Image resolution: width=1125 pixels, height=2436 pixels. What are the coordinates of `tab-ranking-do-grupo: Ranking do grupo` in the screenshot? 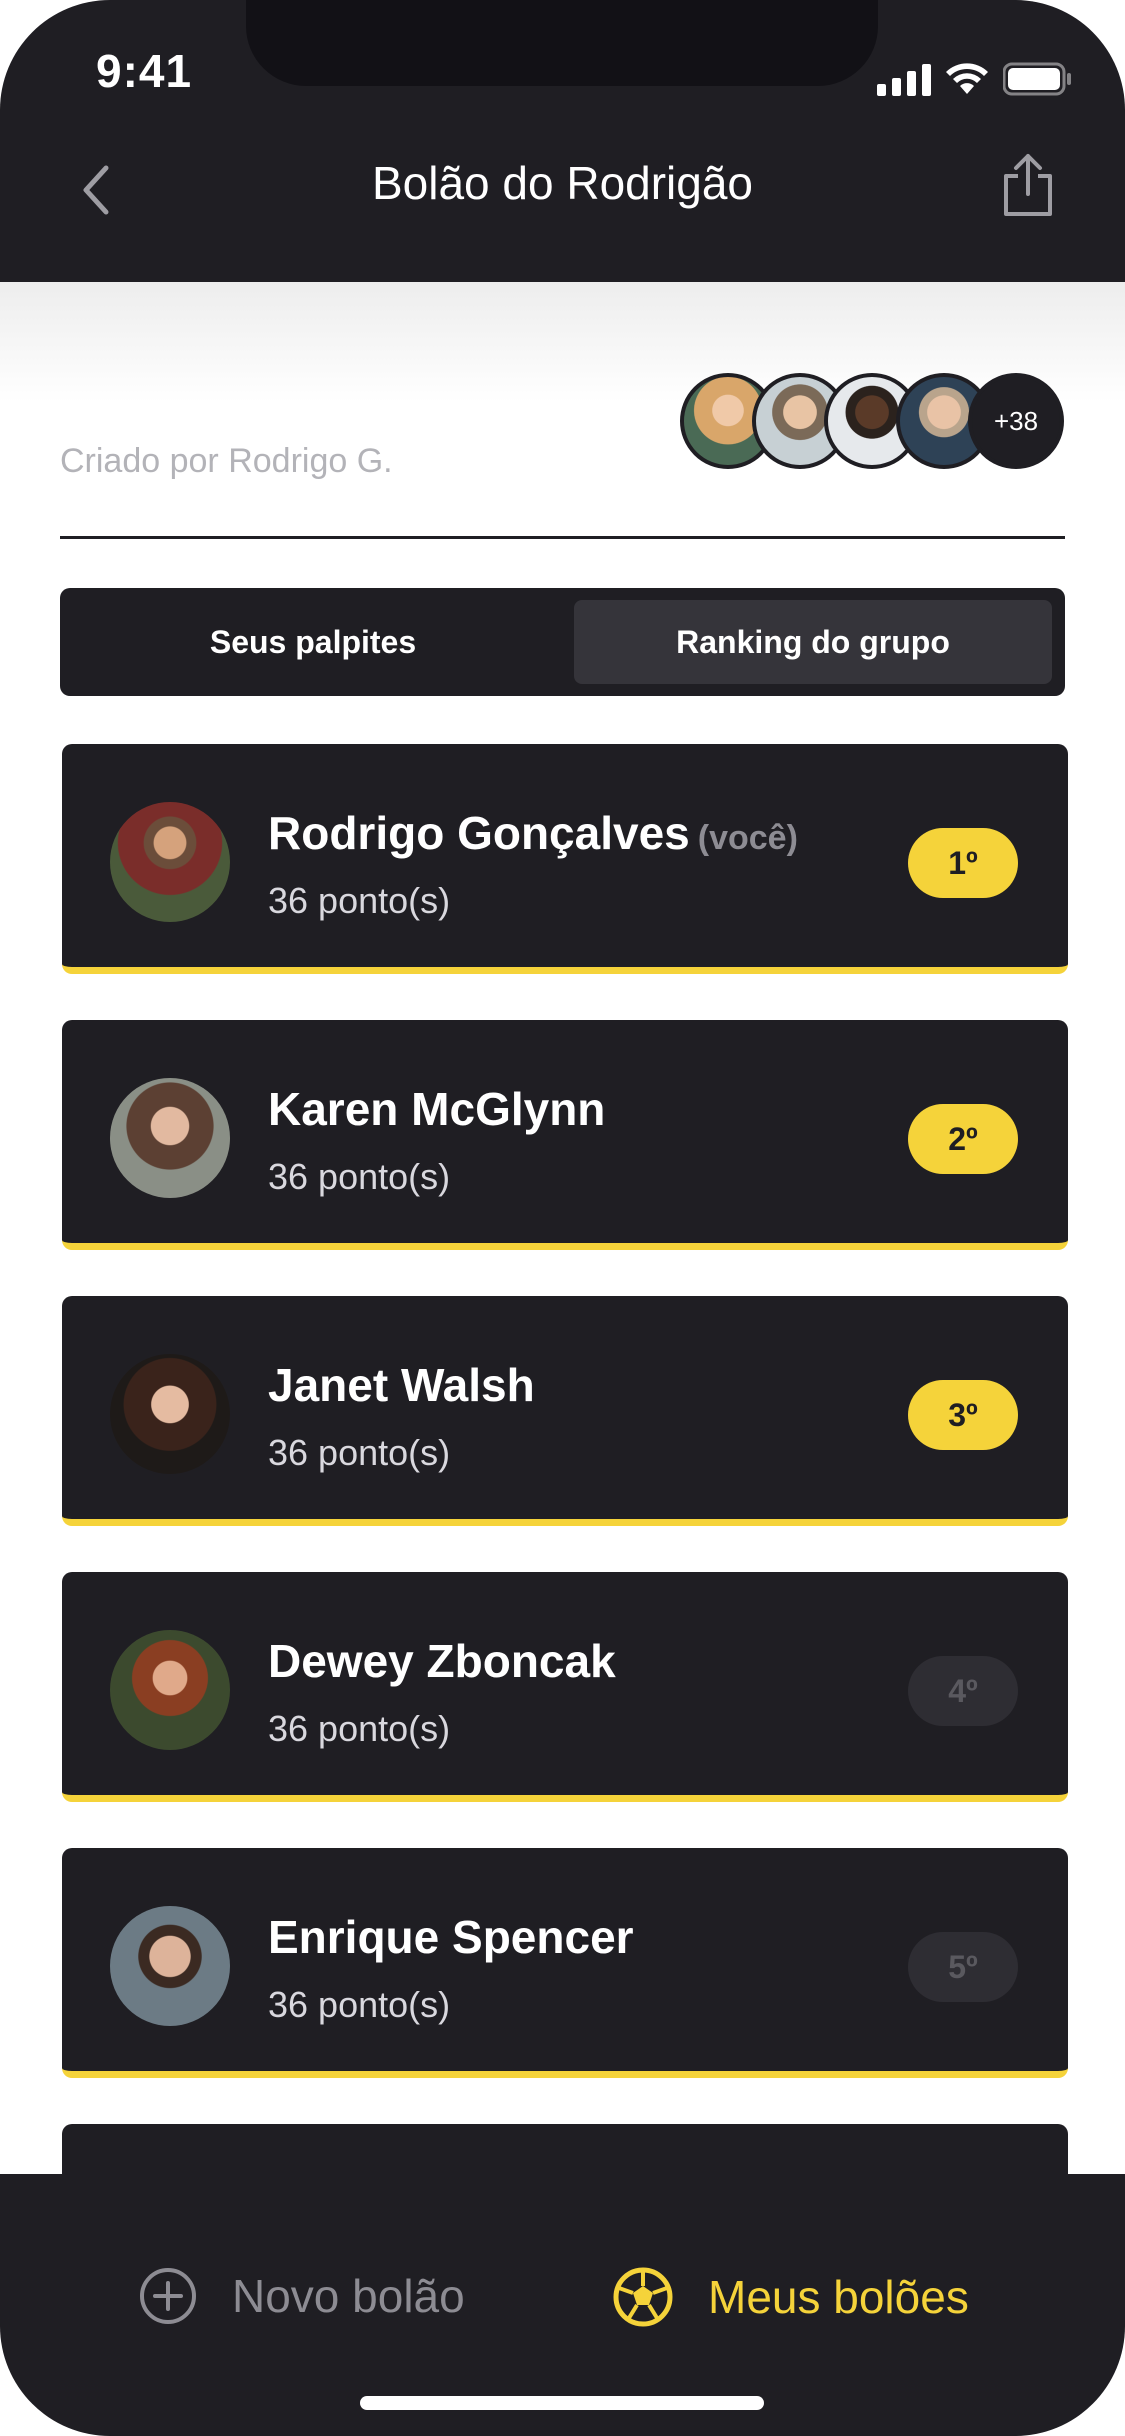 It's located at (813, 642).